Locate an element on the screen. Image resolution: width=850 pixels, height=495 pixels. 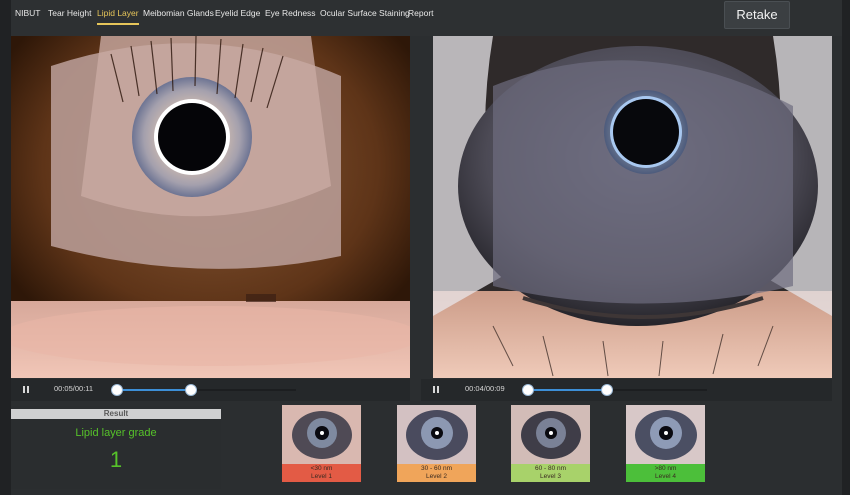
tab-nibut: NIBUT is located at coordinates (28, 13).